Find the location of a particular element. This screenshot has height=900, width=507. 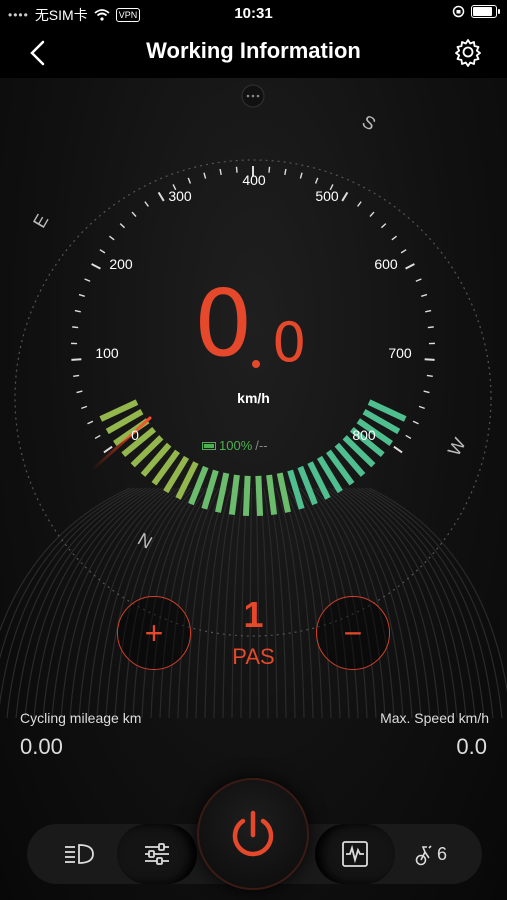

riding-mode-button: 6 is located at coordinates (431, 854).